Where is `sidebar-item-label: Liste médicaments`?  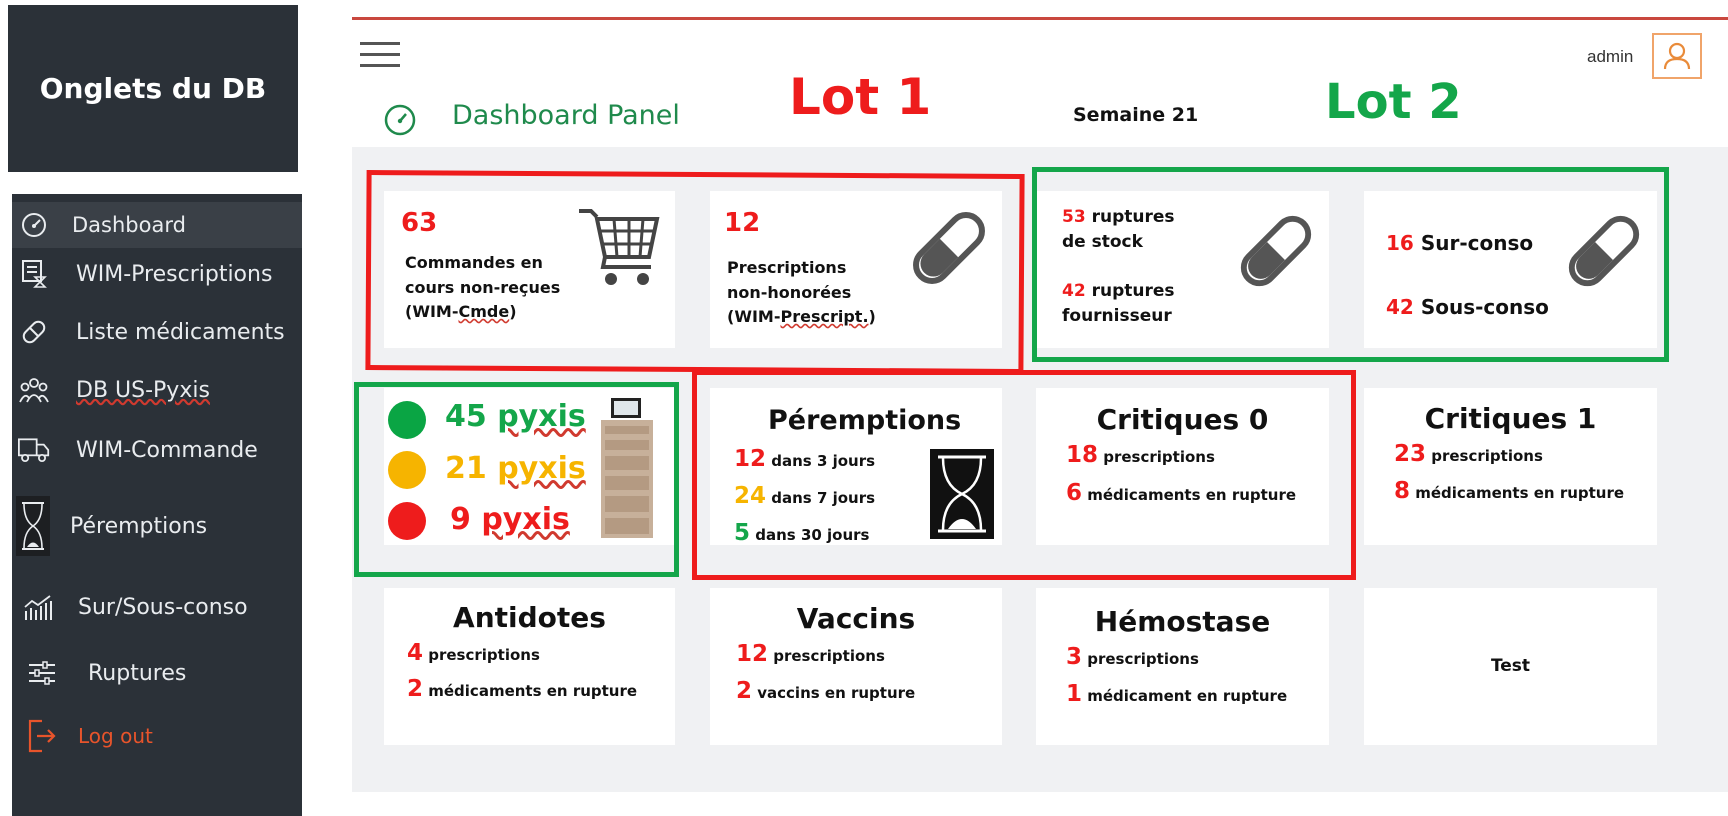 sidebar-item-label: Liste médicaments is located at coordinates (180, 332).